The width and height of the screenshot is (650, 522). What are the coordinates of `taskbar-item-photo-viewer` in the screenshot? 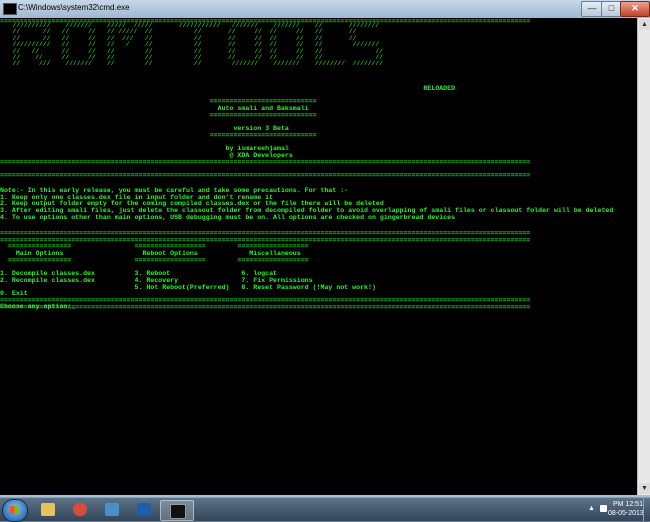 It's located at (112, 509).